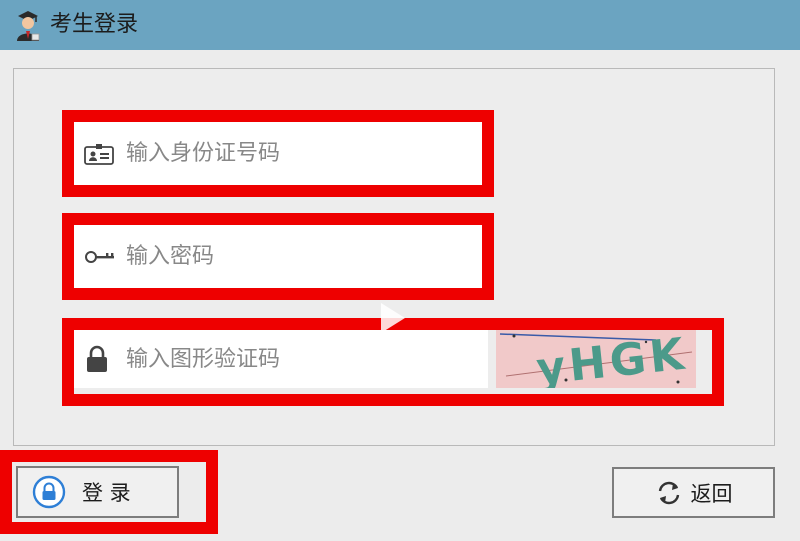 This screenshot has width=800, height=541. What do you see at coordinates (106, 493) in the screenshot?
I see `login-button-label: 登 录` at bounding box center [106, 493].